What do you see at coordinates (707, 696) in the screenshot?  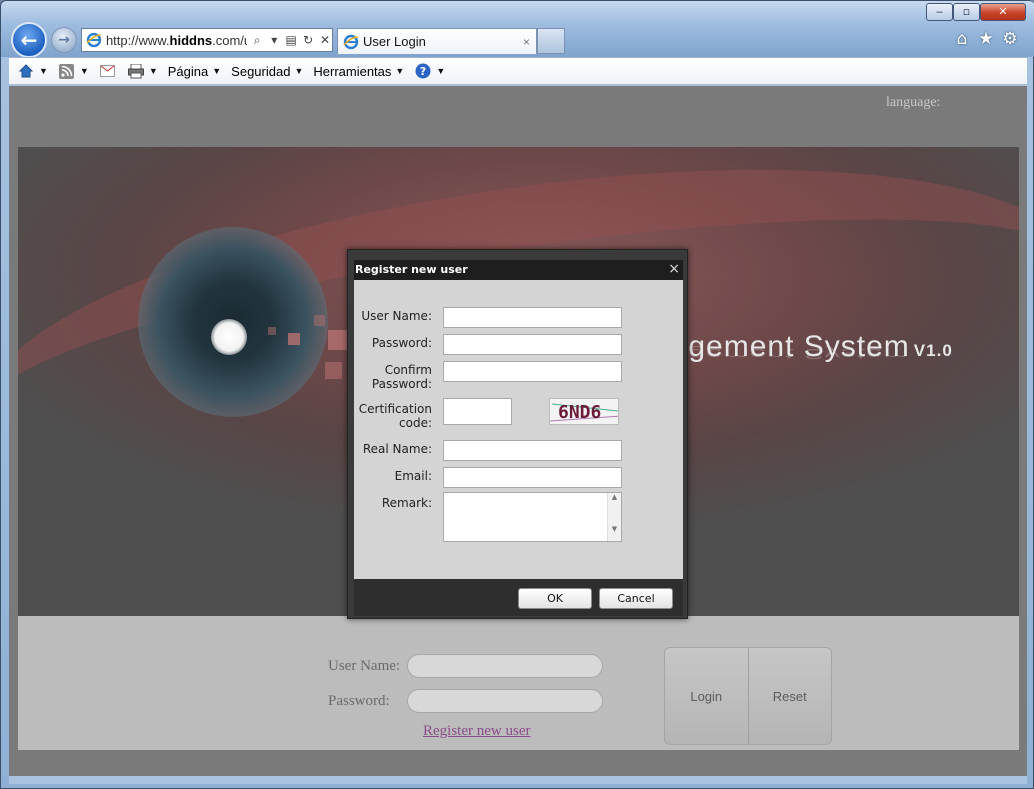 I see `login-button: Login` at bounding box center [707, 696].